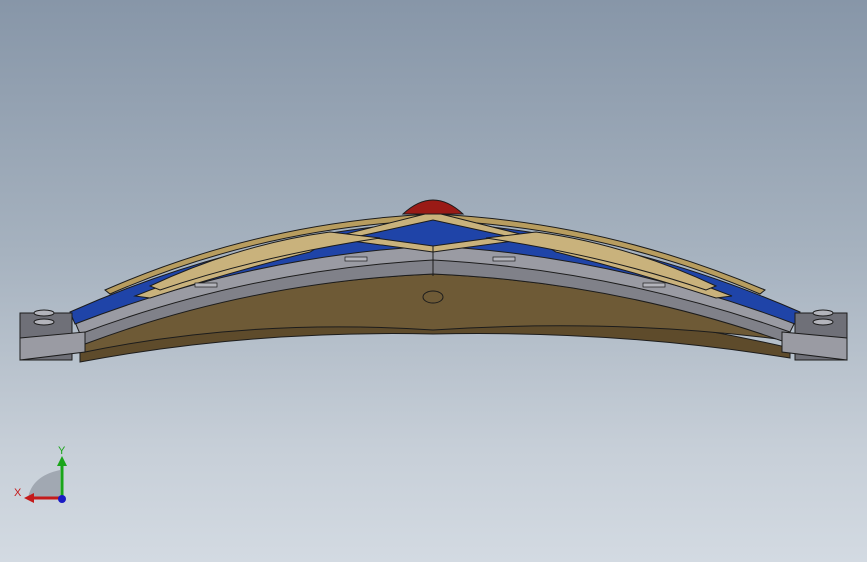  Describe the element at coordinates (44, 313) in the screenshot. I see `model-left-screw` at that location.